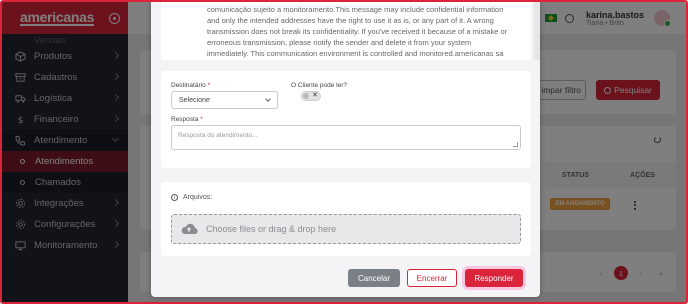 The width and height of the screenshot is (688, 304). What do you see at coordinates (187, 119) in the screenshot?
I see `response-label: Resposta *` at bounding box center [187, 119].